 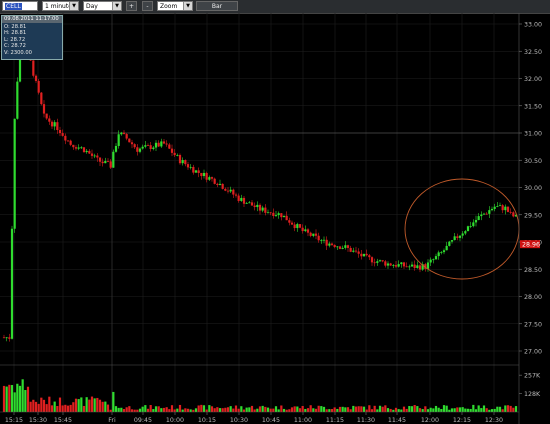 I want to click on interval-select: 1 minute ▼, so click(x=60, y=6).